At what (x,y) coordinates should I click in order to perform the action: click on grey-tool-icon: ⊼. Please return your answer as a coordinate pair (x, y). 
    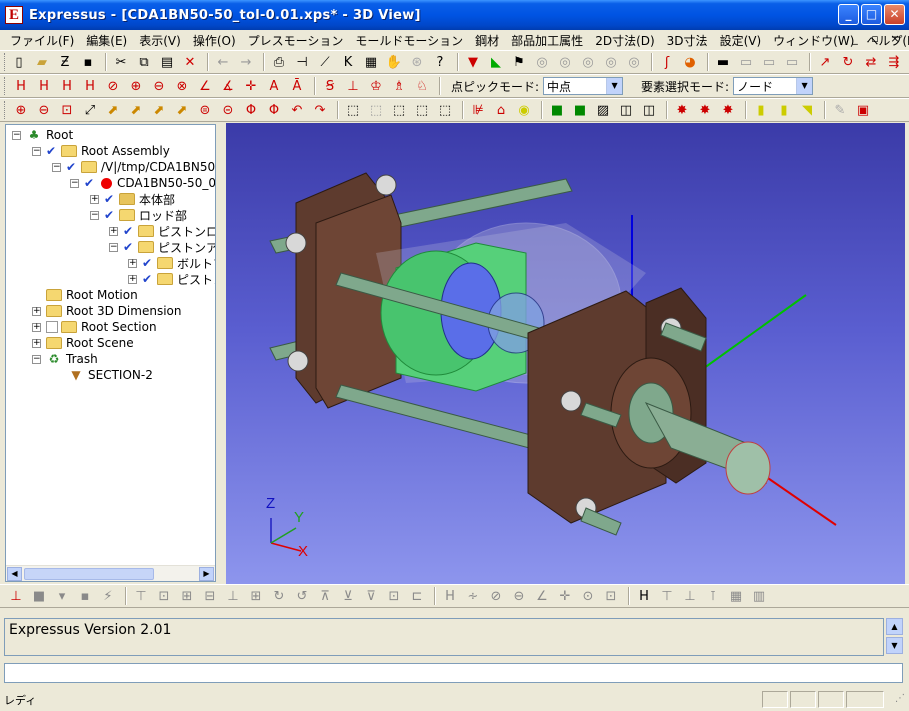
    Looking at the image, I should click on (325, 596).